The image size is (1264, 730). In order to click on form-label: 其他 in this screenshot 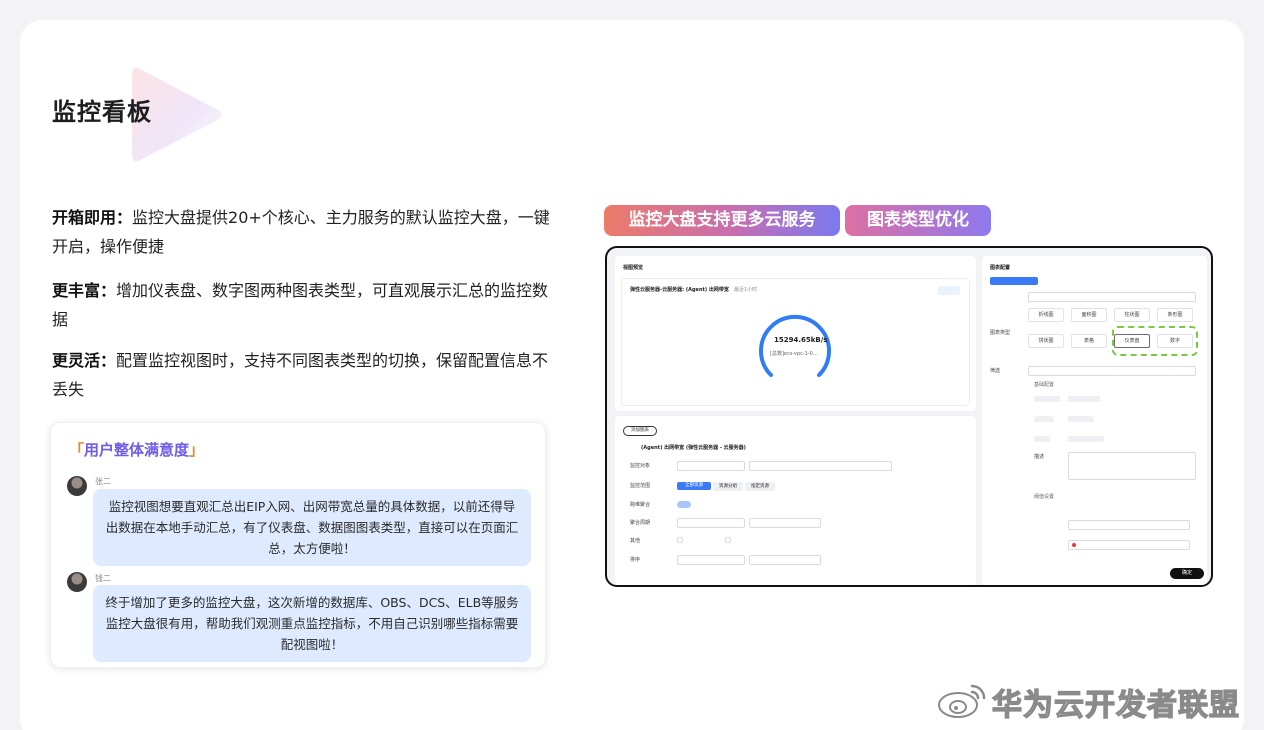, I will do `click(635, 541)`.